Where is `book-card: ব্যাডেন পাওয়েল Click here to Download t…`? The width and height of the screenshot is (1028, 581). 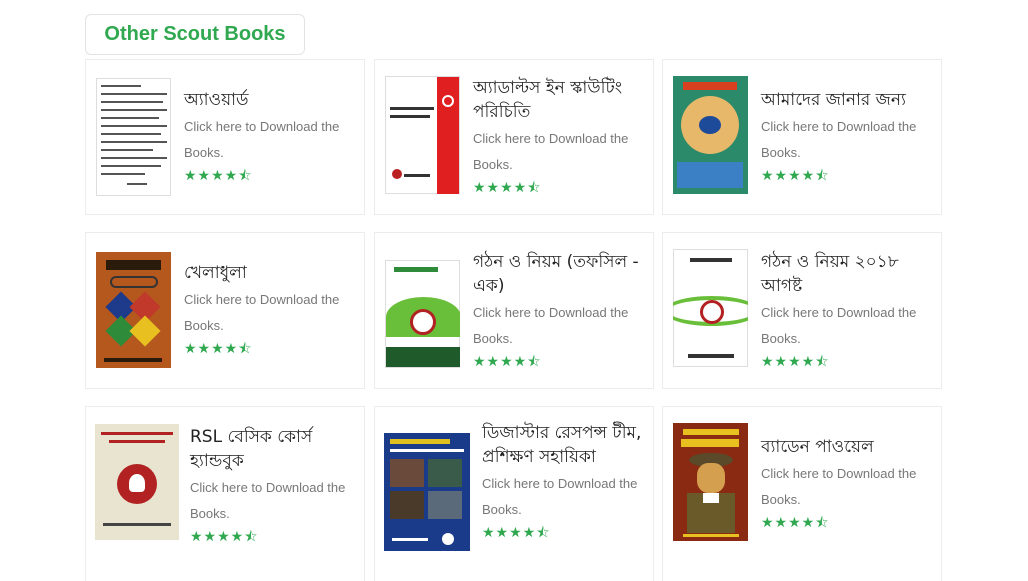 book-card: ব্যাডেন পাওয়েল Click here to Download t… is located at coordinates (802, 493).